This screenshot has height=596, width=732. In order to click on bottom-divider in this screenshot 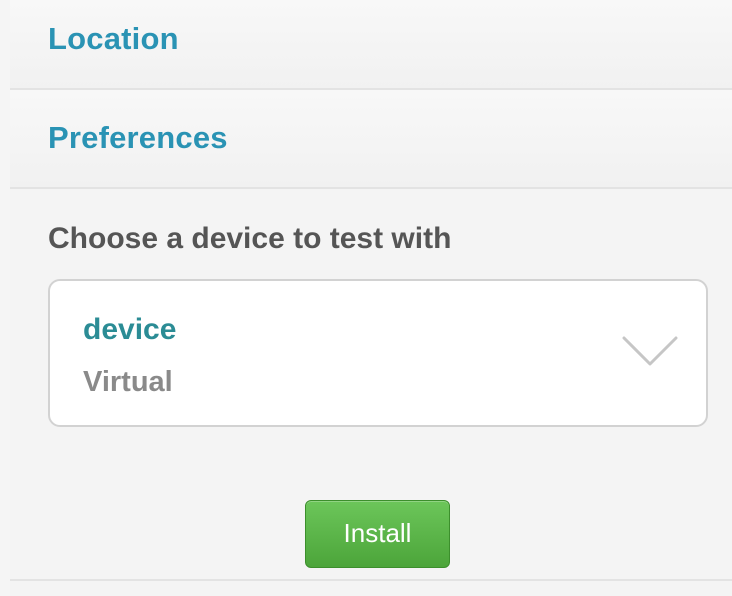, I will do `click(371, 580)`.